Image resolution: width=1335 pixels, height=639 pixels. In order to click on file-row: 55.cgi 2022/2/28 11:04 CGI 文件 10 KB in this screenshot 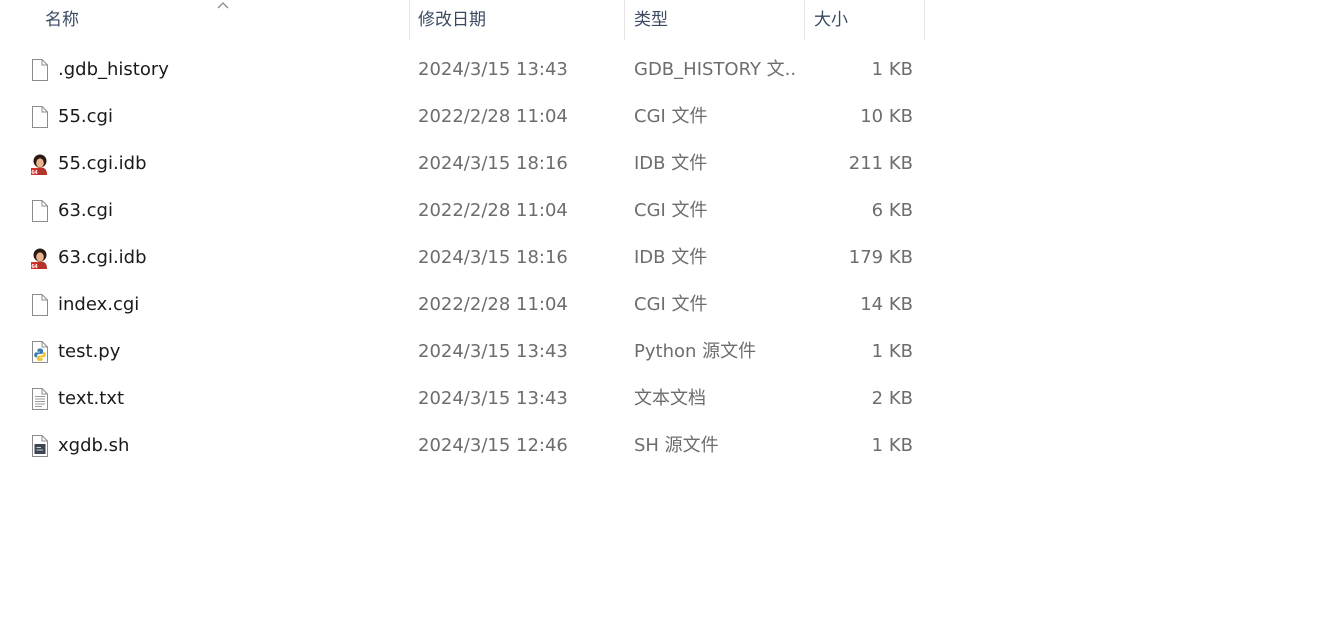, I will do `click(463, 117)`.